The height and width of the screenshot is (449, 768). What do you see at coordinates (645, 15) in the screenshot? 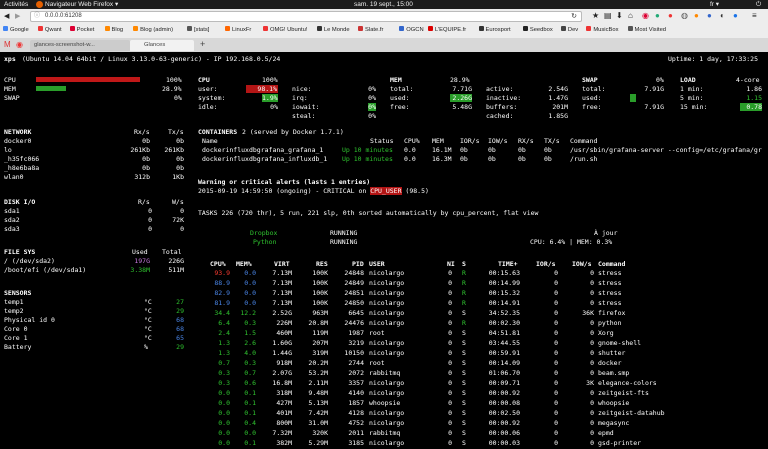
I see `pocket-icon: ◉` at bounding box center [645, 15].